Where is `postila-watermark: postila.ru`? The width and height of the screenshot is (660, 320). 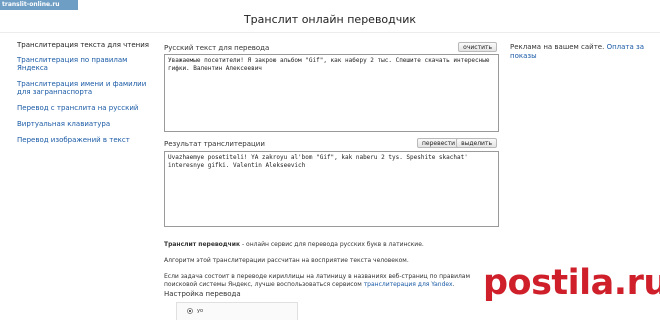
postila-watermark: postila.ru is located at coordinates (571, 283).